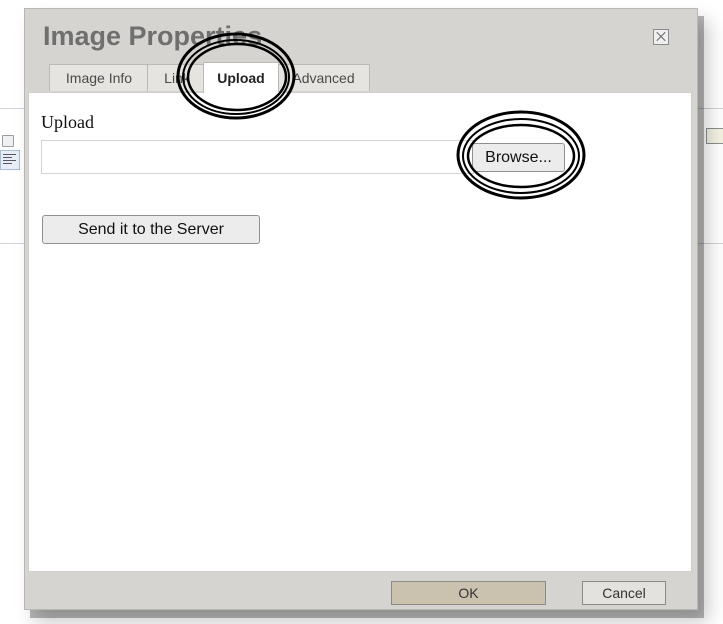 This screenshot has width=723, height=624. Describe the element at coordinates (10, 160) in the screenshot. I see `align-left-icon` at that location.